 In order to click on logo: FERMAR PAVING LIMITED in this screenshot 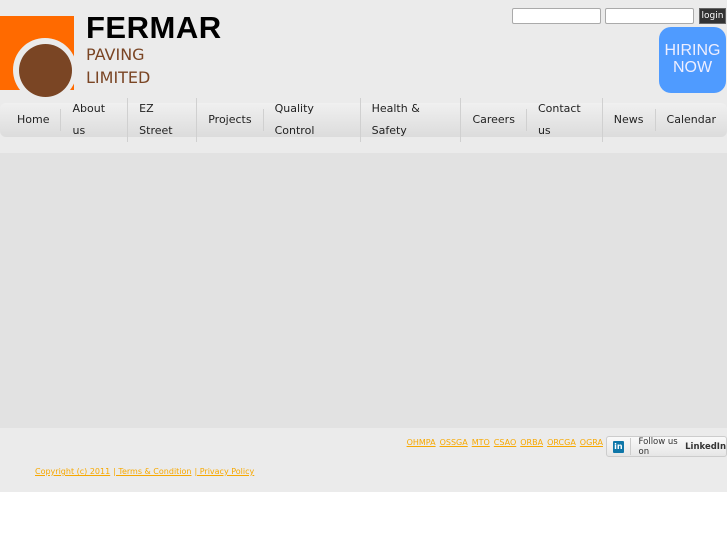, I will do `click(112, 56)`.